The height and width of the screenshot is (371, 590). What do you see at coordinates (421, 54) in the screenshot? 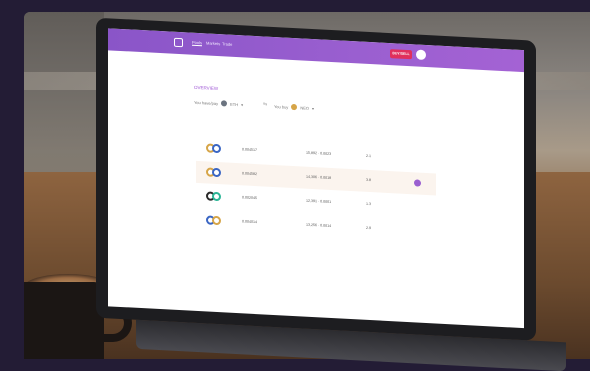
I see `user-avatar` at bounding box center [421, 54].